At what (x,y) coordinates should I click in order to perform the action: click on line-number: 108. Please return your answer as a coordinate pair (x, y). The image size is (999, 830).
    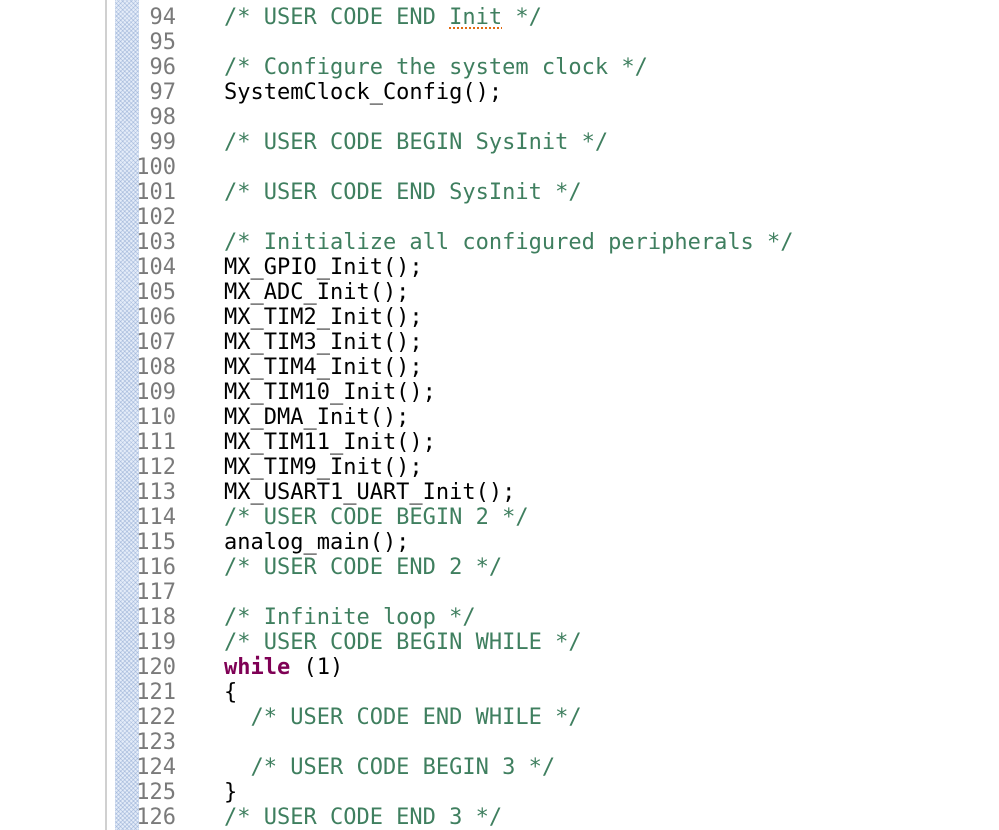
    Looking at the image, I should click on (156, 367).